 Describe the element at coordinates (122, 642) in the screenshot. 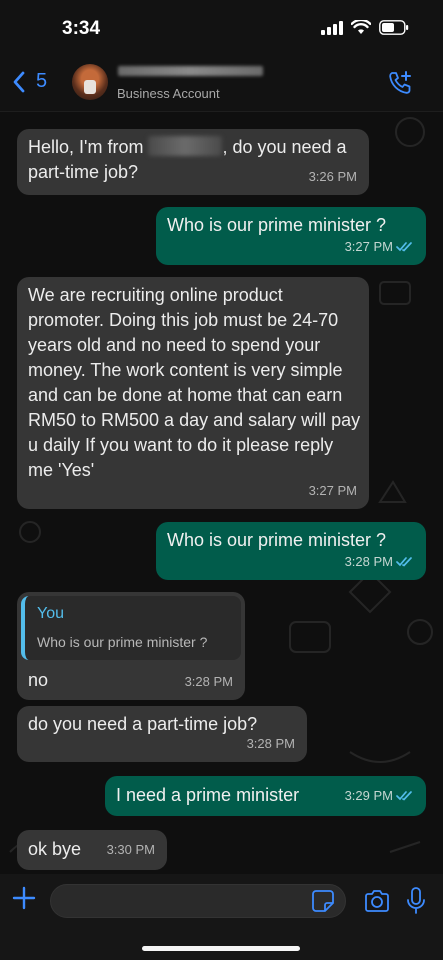

I see `quote-text: Who is our prime minister ?` at that location.